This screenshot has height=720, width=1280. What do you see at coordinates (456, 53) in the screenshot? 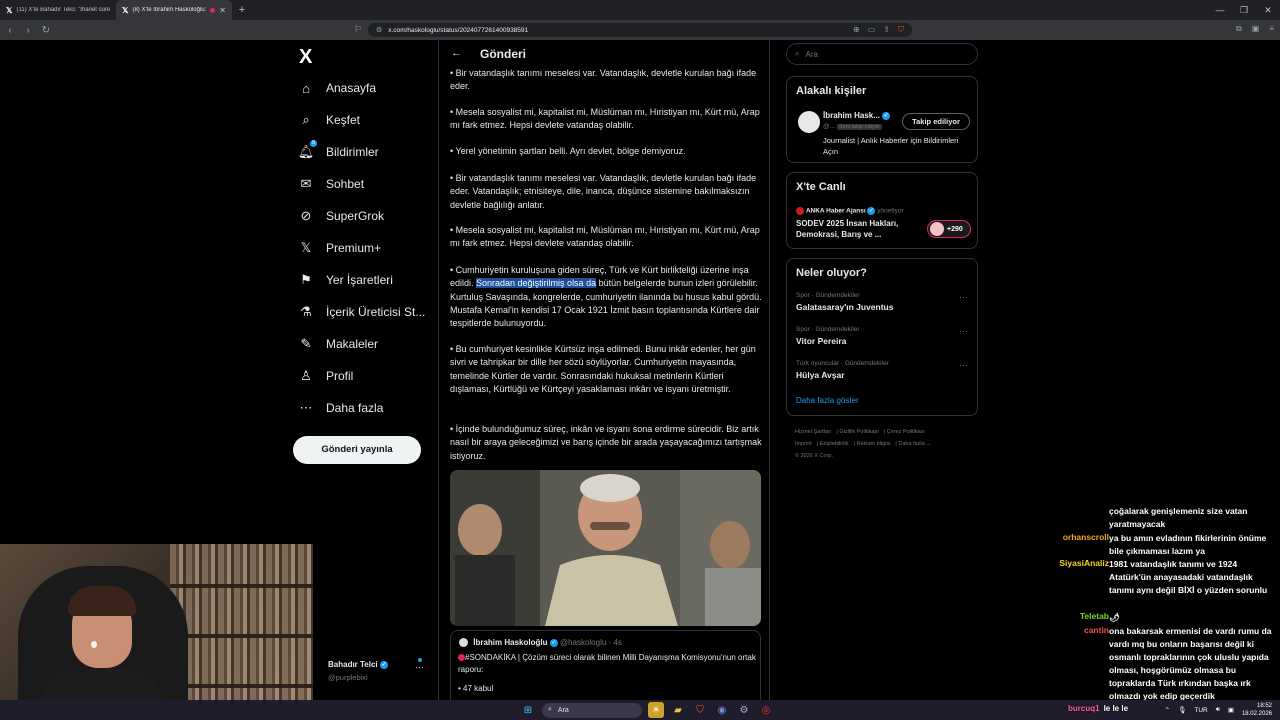
I see `back-arrow-icon: ←` at bounding box center [456, 53].